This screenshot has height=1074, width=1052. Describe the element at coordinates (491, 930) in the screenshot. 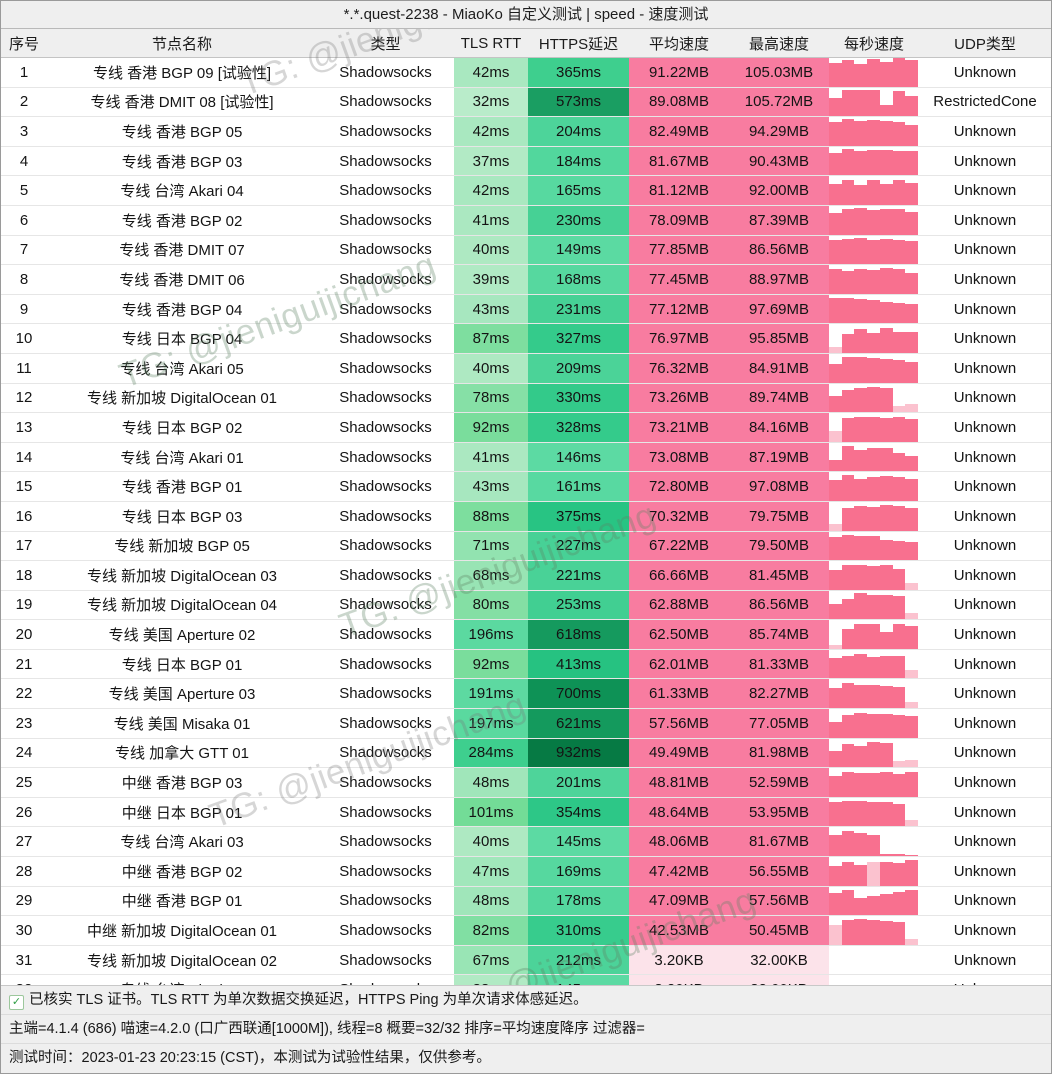

I see `tls-rtt-value: 82ms` at that location.